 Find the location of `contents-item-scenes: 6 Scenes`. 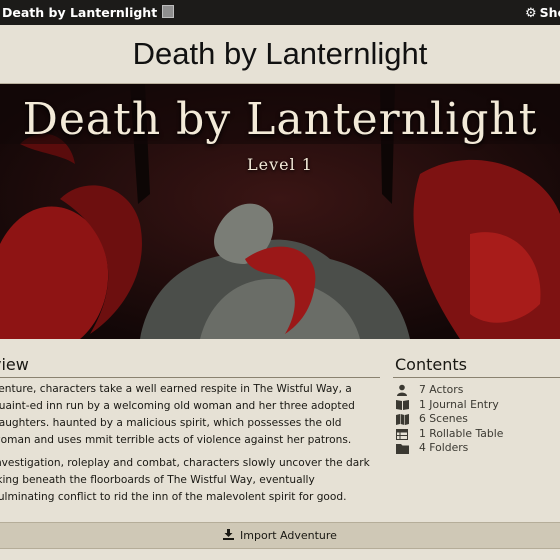

contents-item-scenes: 6 Scenes is located at coordinates (477, 419).